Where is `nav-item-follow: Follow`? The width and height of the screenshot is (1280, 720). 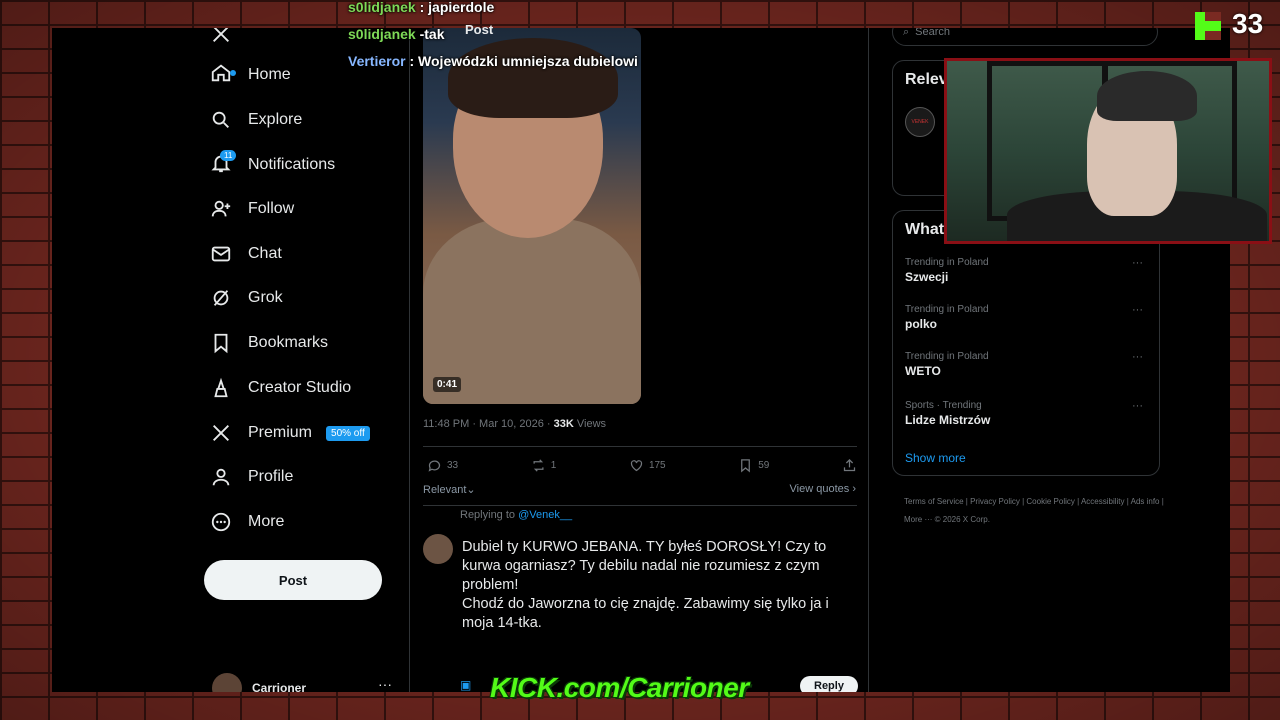
nav-item-follow: Follow is located at coordinates (252, 209).